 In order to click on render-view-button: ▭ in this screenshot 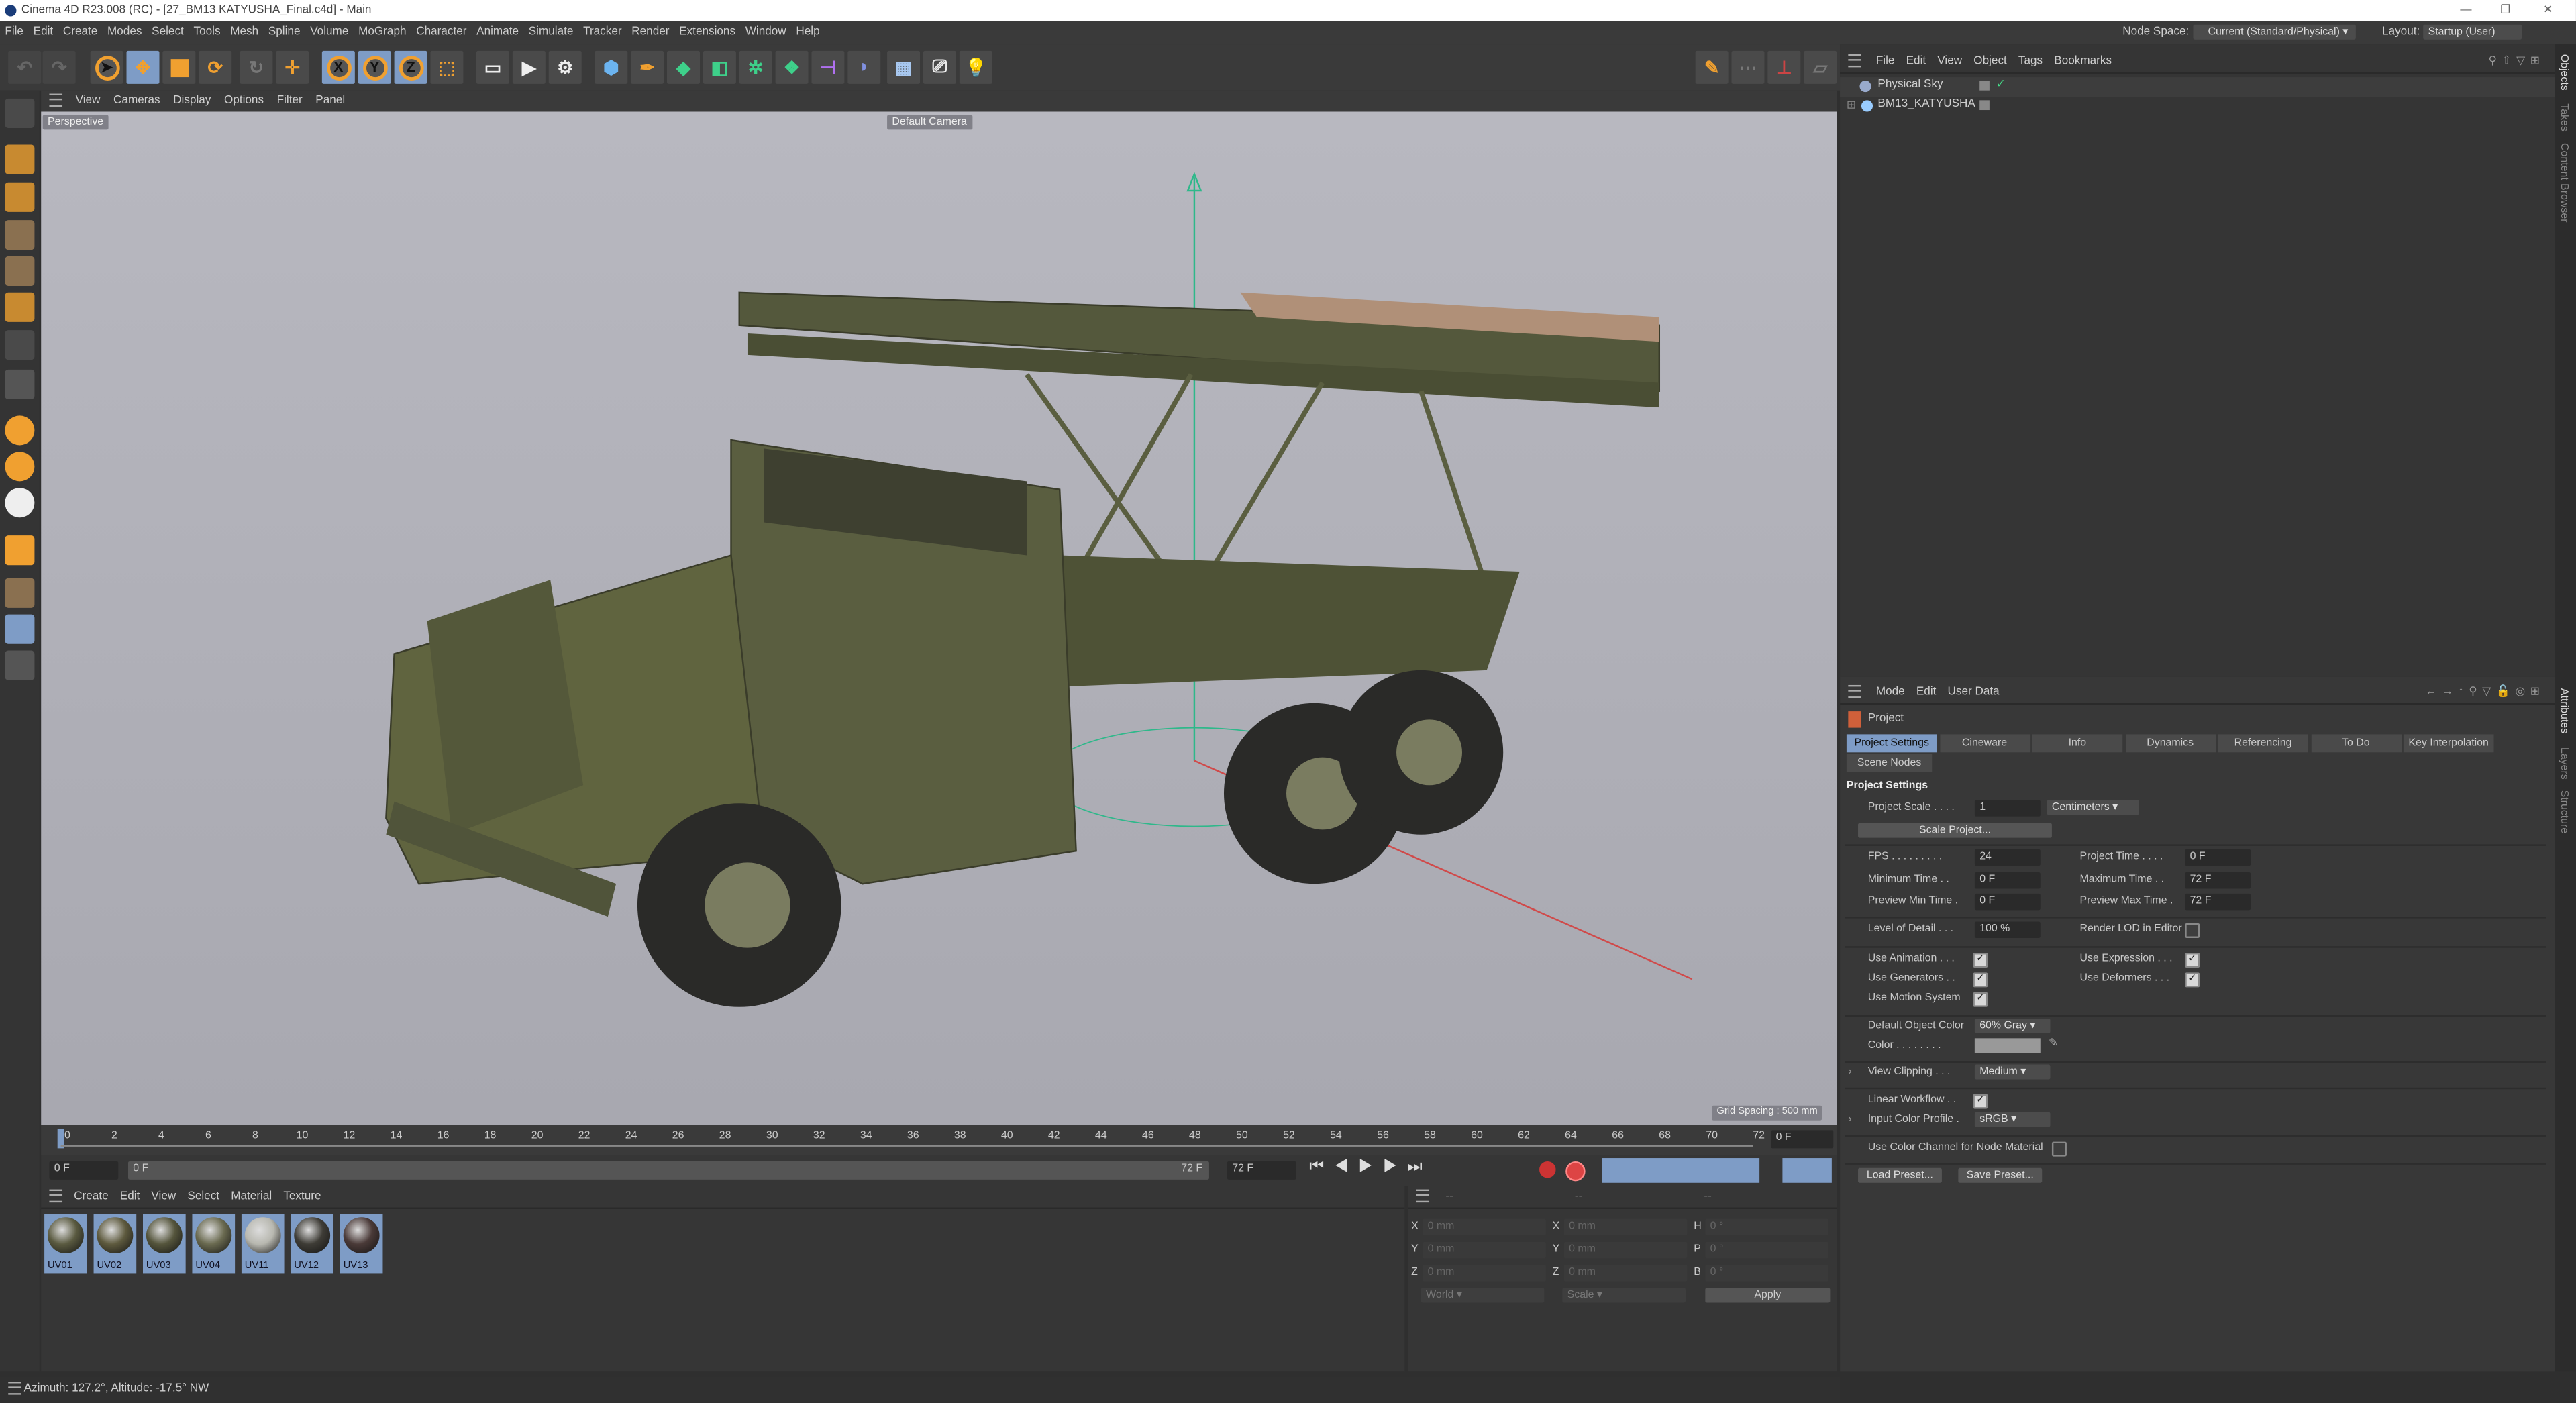, I will do `click(492, 67)`.